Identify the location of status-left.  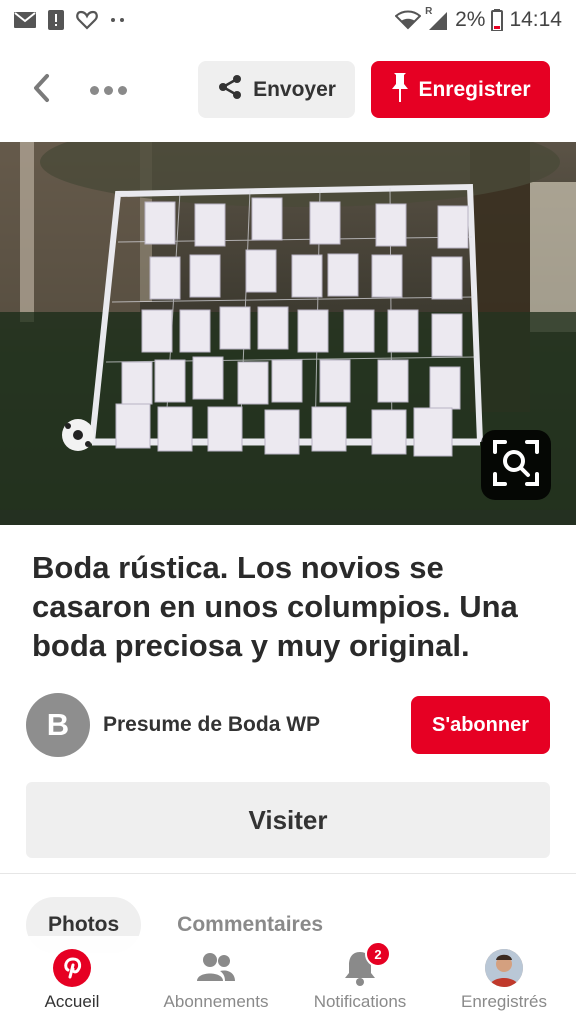
(70, 20).